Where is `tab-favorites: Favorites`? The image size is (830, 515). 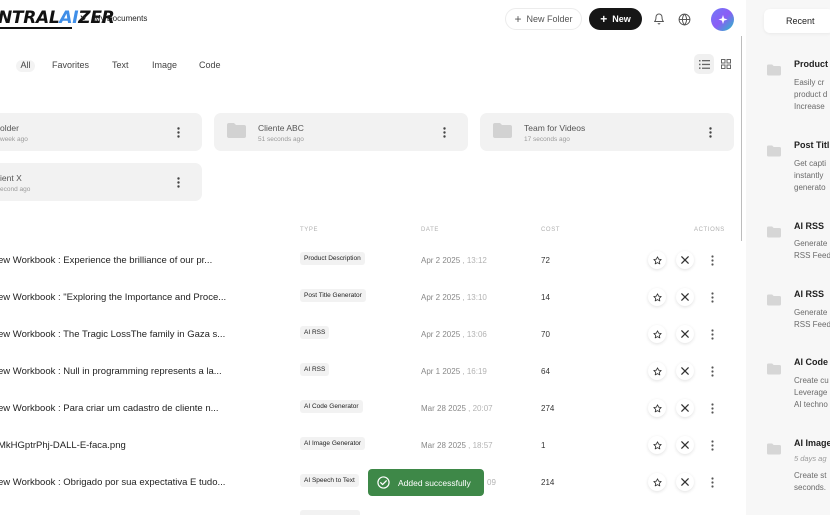
tab-favorites: Favorites is located at coordinates (70, 65).